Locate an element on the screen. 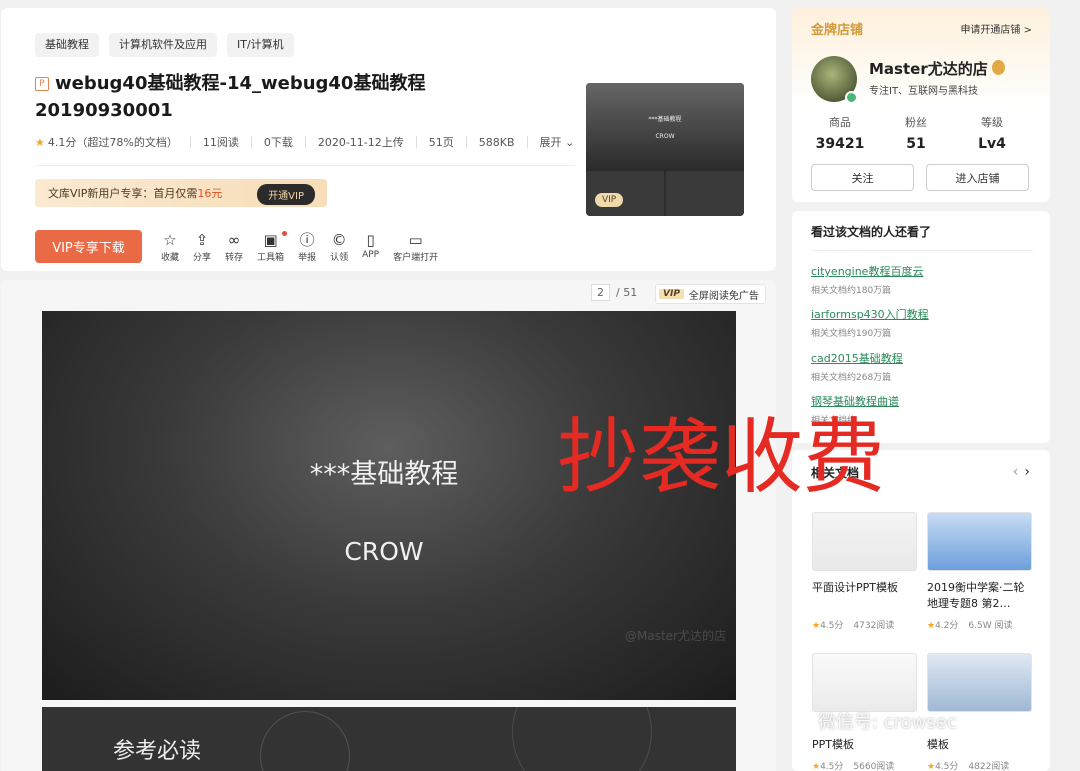  fullscreen-read-button: VIP 全屏阅读免广告 is located at coordinates (710, 294).